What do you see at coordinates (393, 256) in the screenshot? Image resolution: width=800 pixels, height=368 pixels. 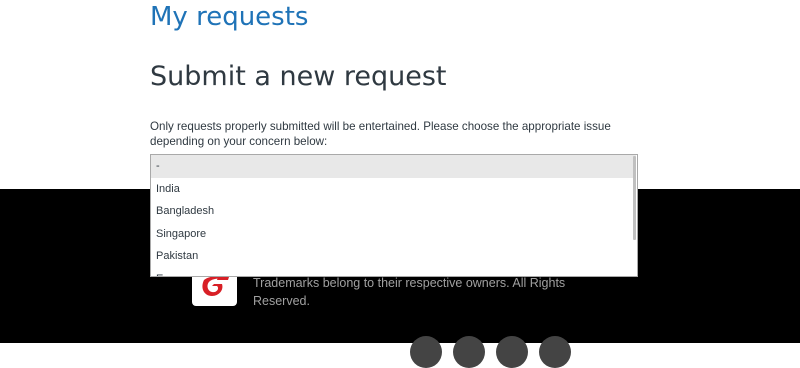 I see `dropdown-option: Pakistan` at bounding box center [393, 256].